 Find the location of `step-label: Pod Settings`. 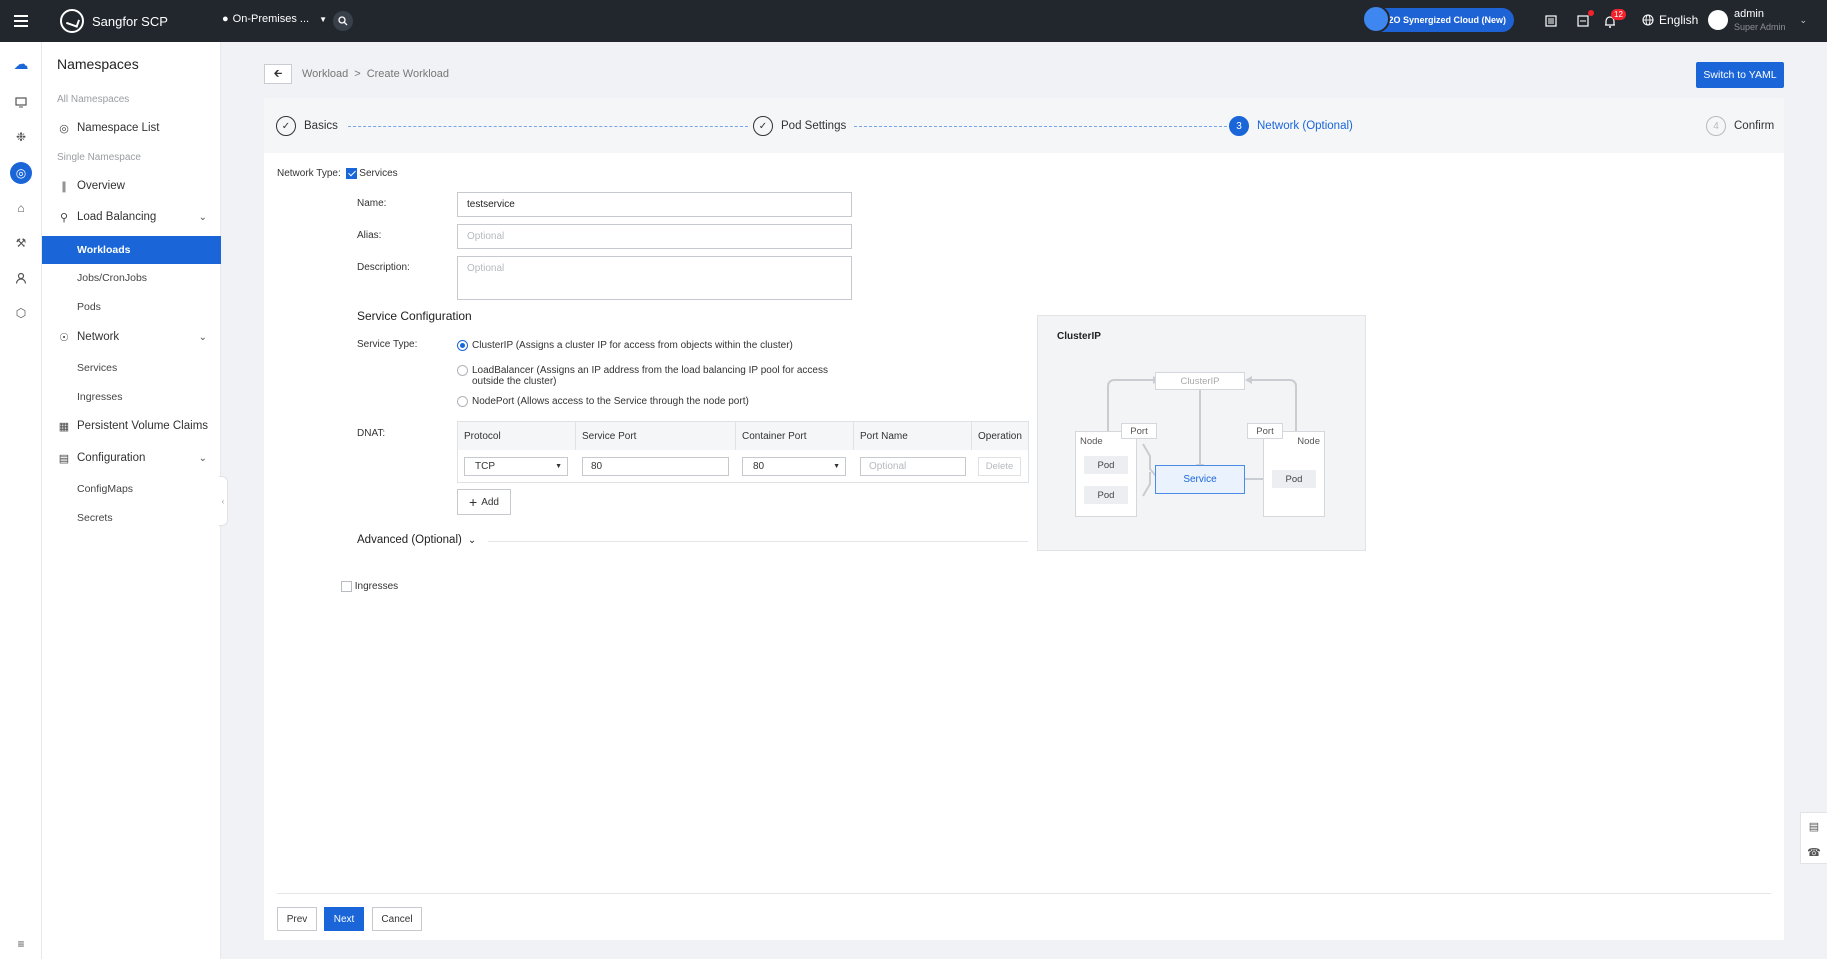

step-label: Pod Settings is located at coordinates (814, 126).